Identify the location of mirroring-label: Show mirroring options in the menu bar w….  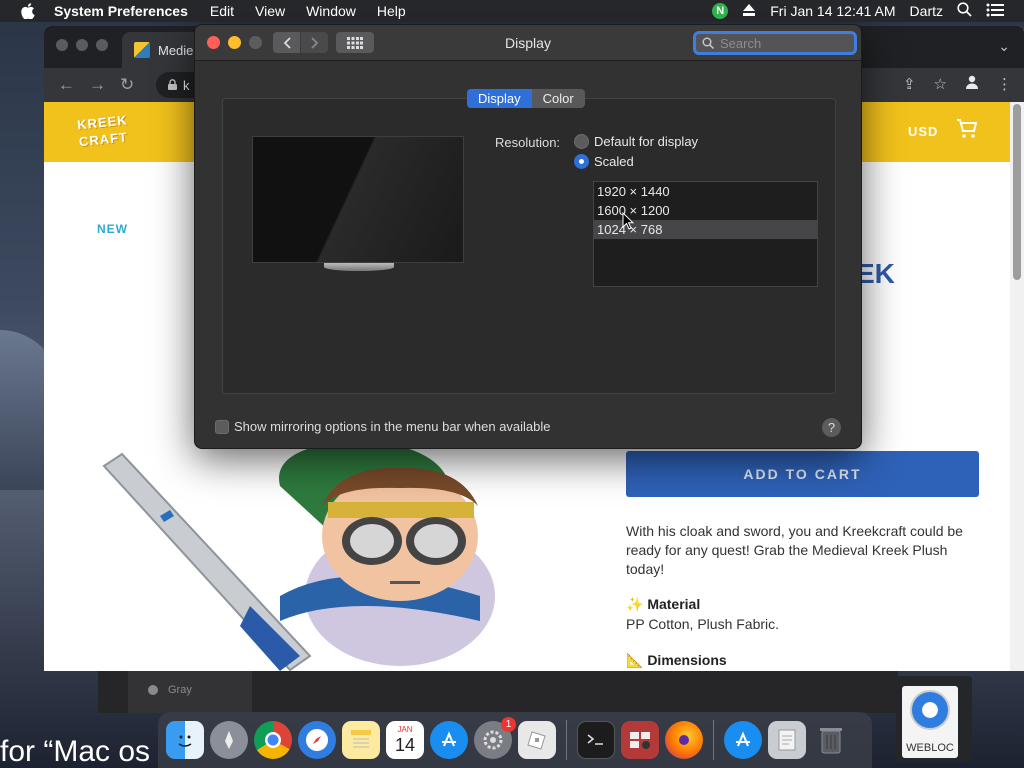
(392, 426).